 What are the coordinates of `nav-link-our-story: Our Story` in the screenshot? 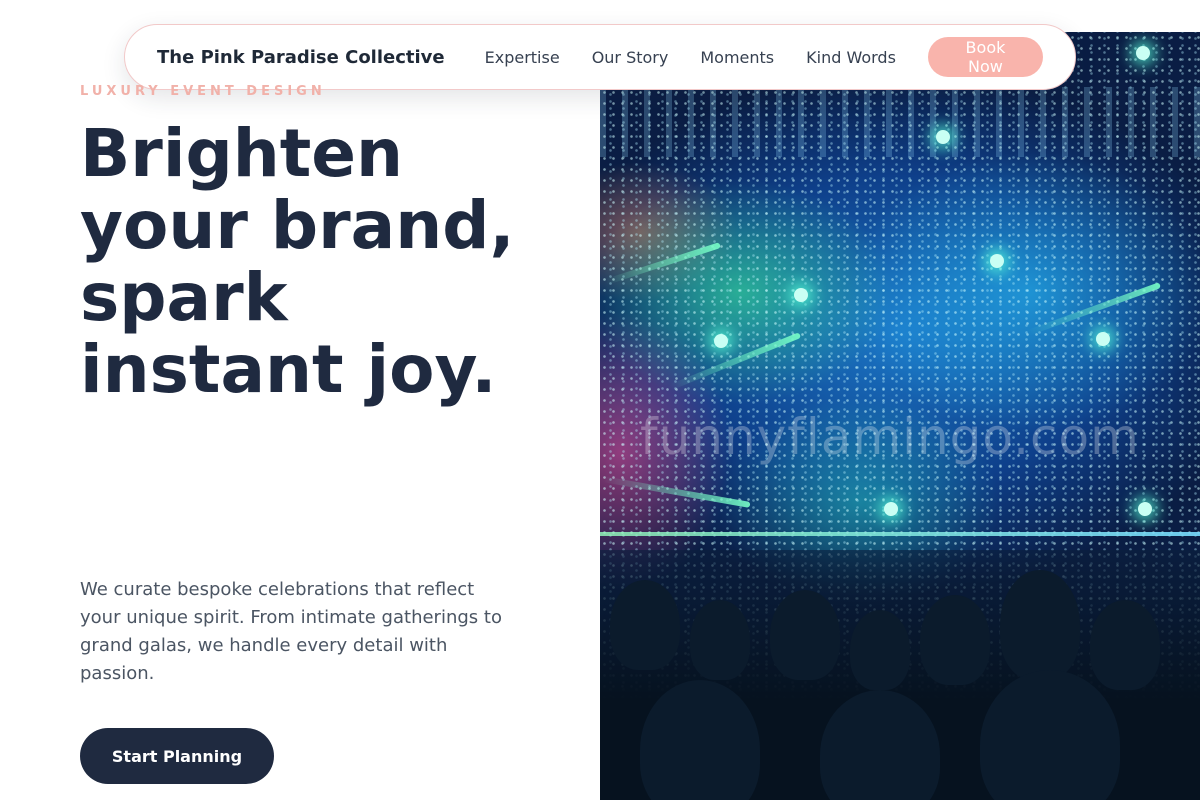 It's located at (630, 57).